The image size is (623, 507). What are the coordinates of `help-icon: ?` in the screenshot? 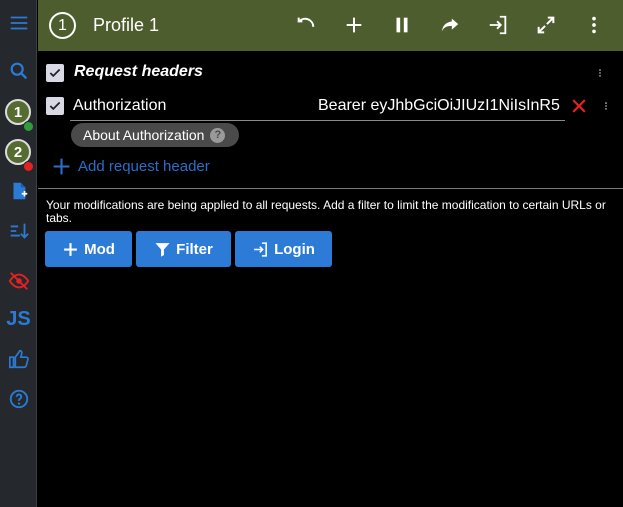 It's located at (218, 135).